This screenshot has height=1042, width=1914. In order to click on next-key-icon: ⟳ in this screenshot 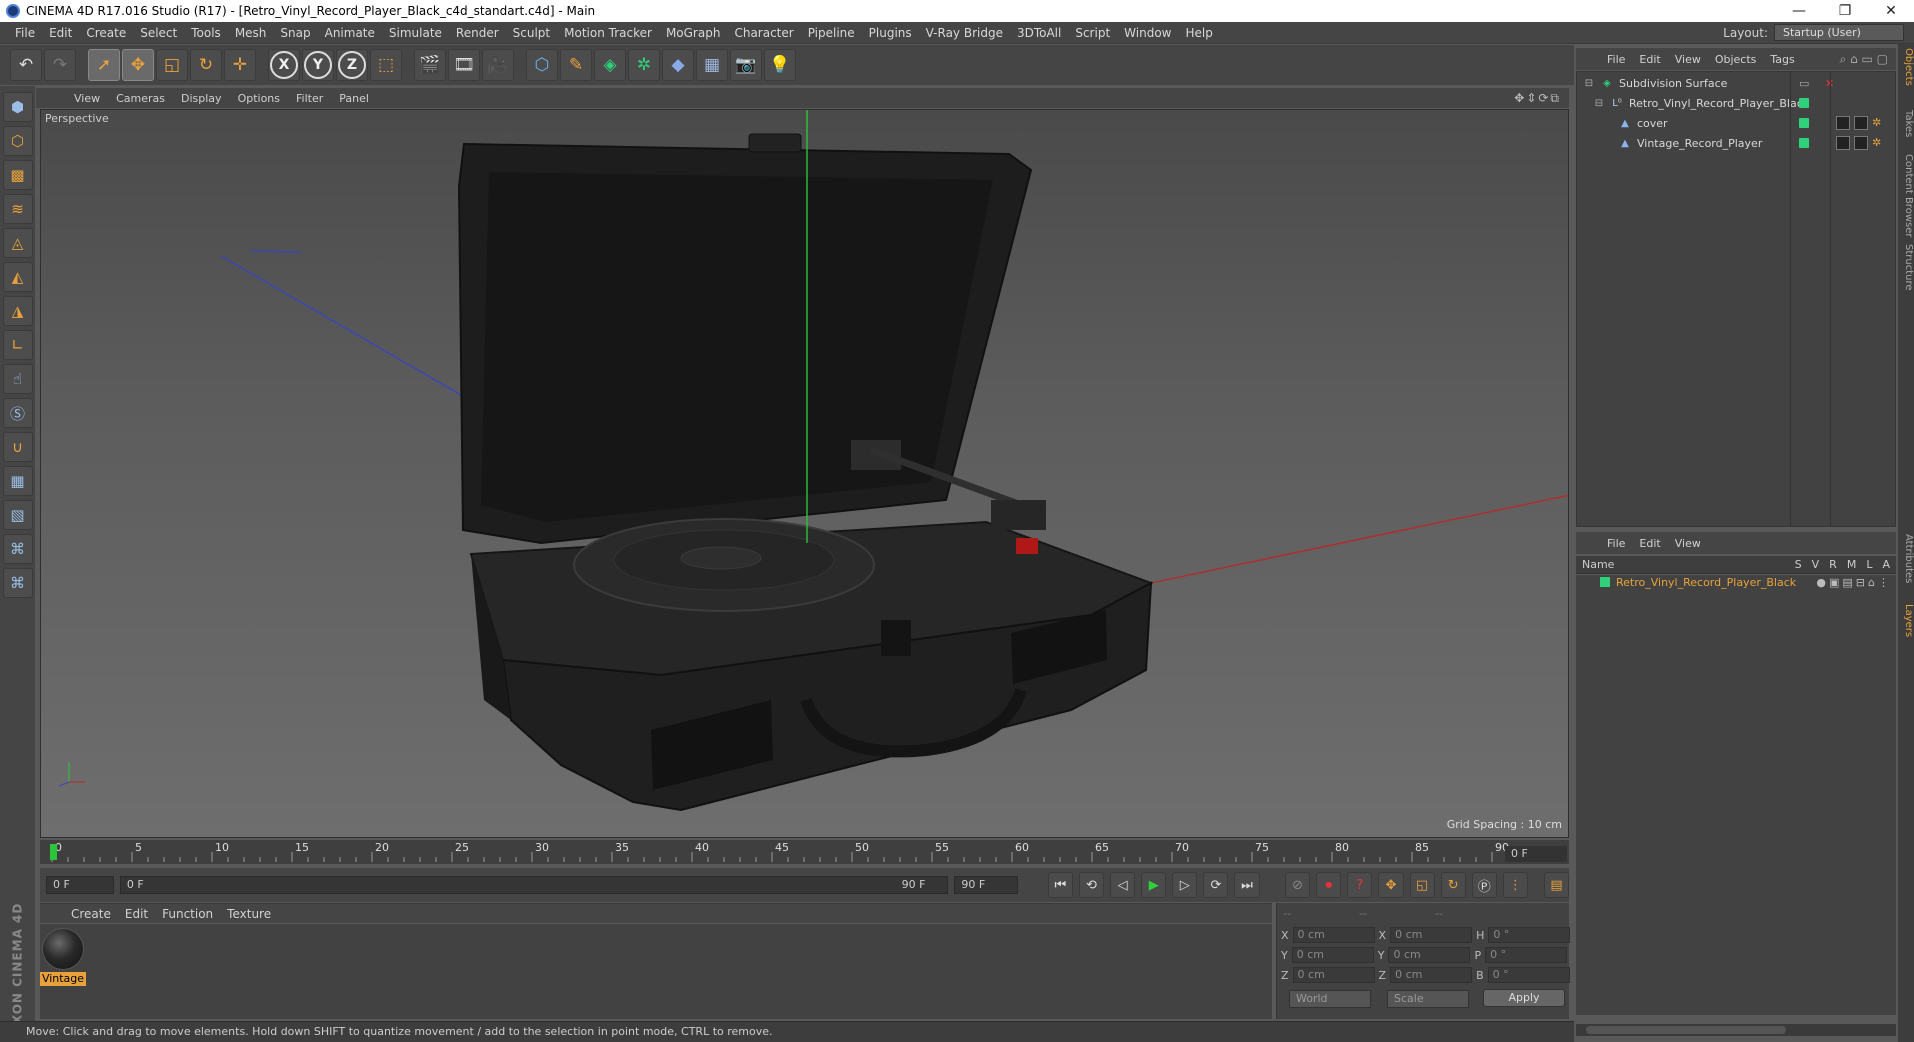, I will do `click(1216, 885)`.